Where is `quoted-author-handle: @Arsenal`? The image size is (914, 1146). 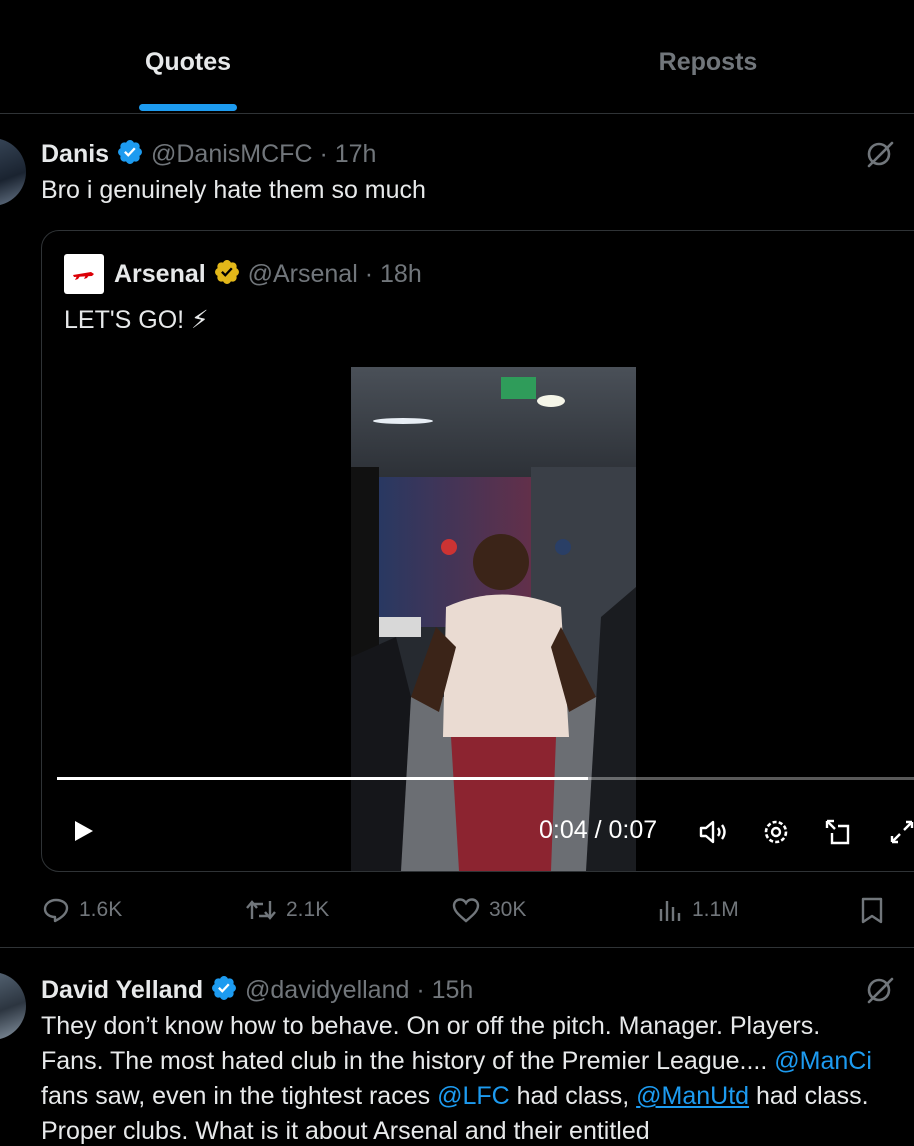 quoted-author-handle: @Arsenal is located at coordinates (303, 274).